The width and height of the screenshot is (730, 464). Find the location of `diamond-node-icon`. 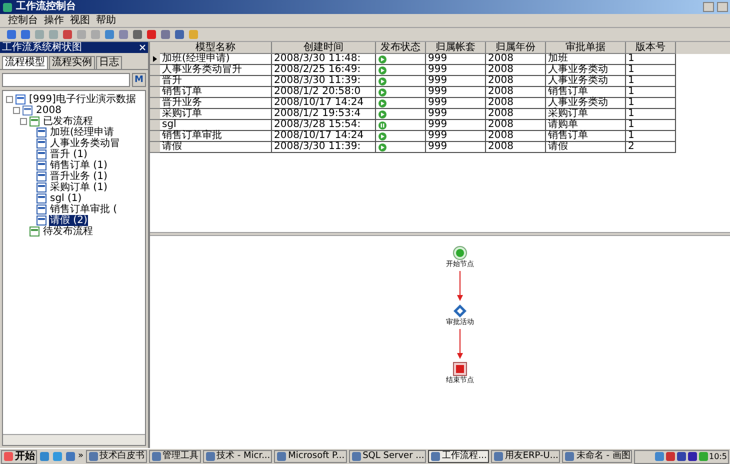

diamond-node-icon is located at coordinates (460, 311).